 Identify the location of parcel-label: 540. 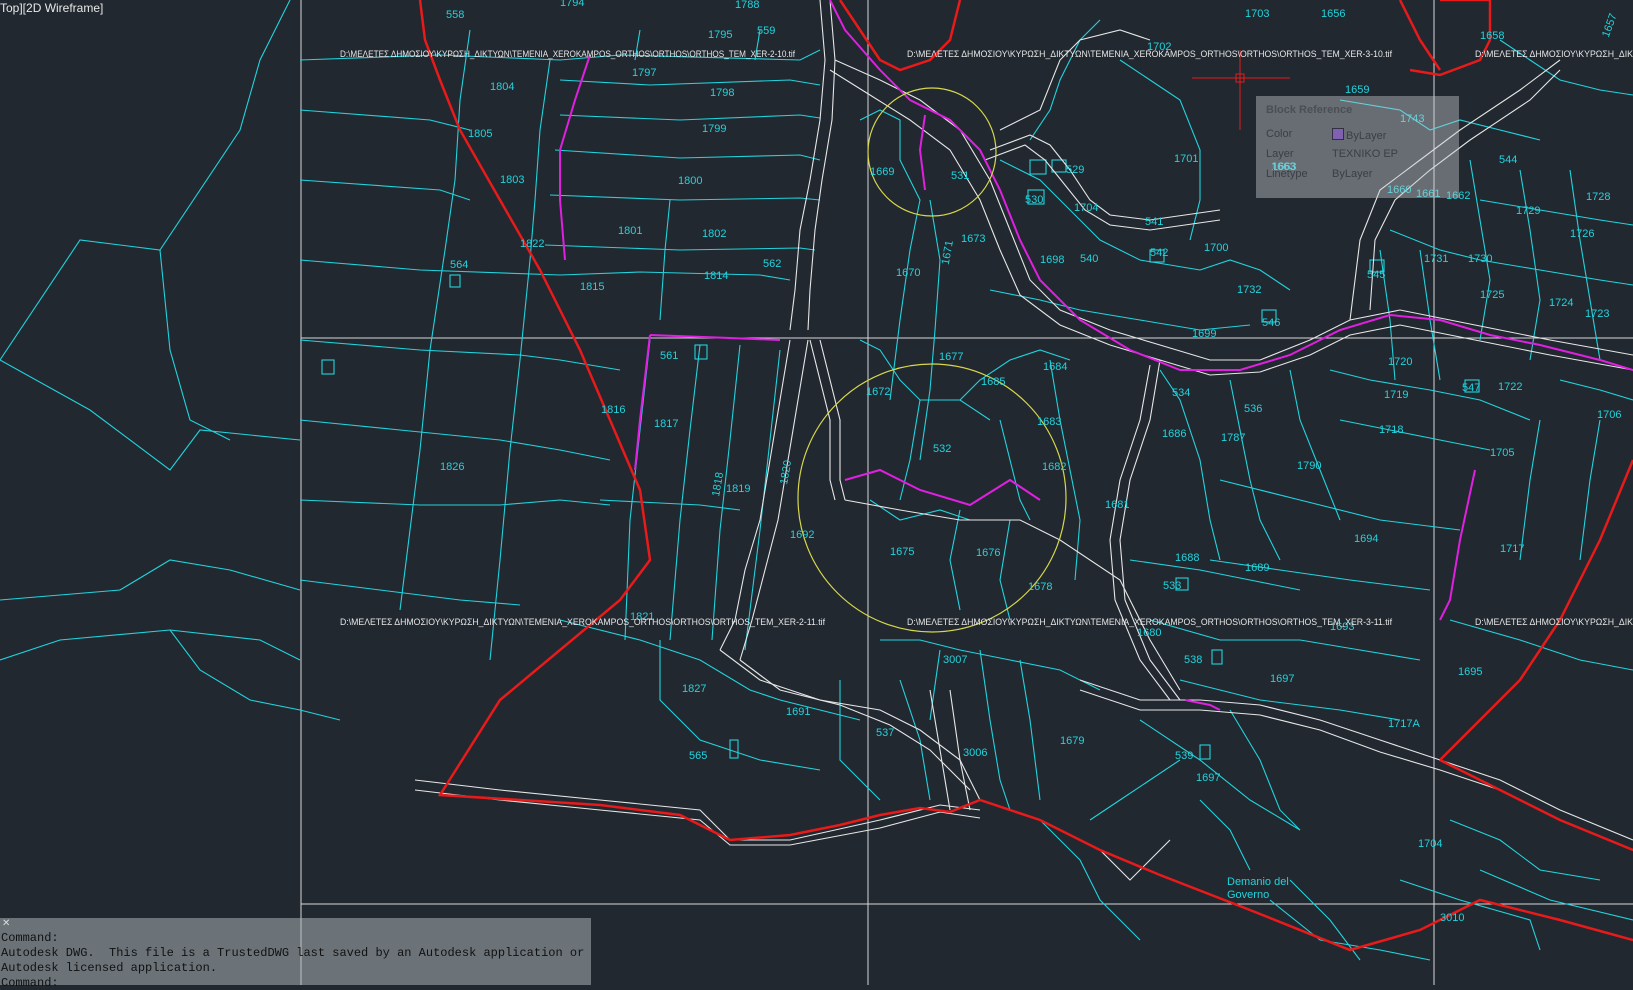
(1089, 259).